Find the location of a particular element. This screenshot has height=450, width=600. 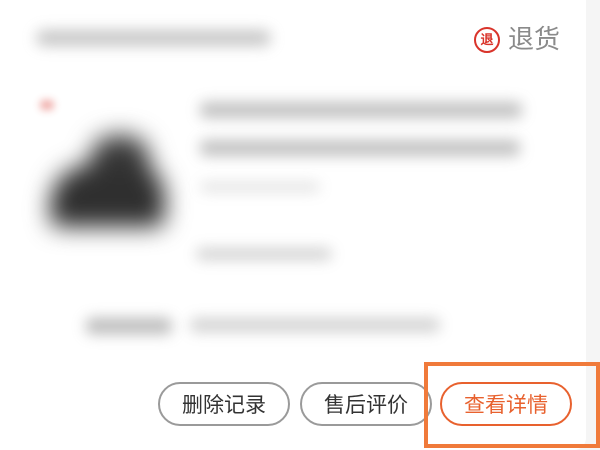

product-tag-blurred is located at coordinates (47, 105).